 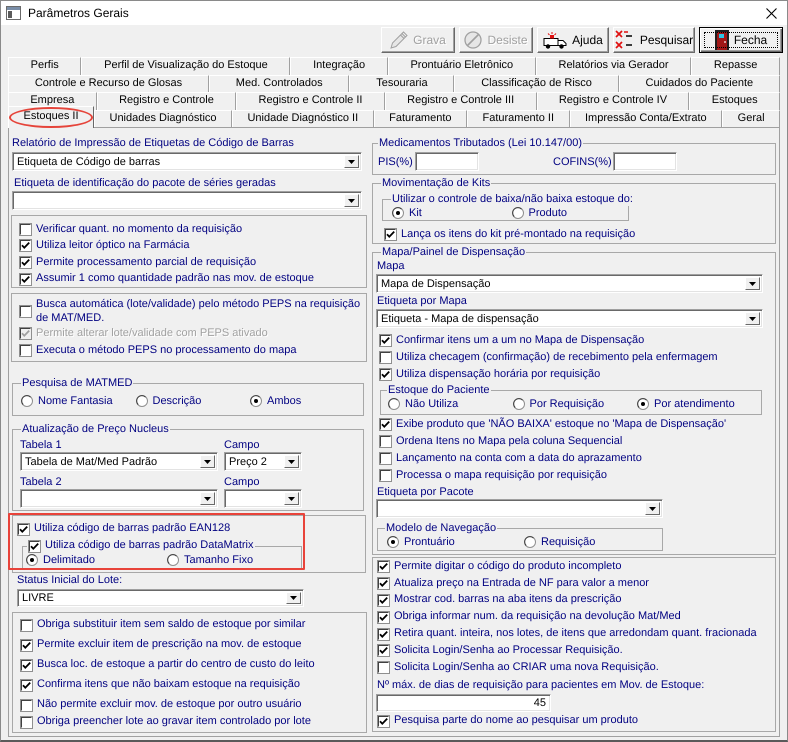 What do you see at coordinates (462, 66) in the screenshot?
I see `tab: Prontuário Eletrônico` at bounding box center [462, 66].